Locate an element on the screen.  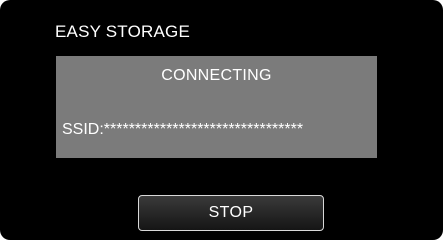
stop-button: STOP is located at coordinates (231, 213).